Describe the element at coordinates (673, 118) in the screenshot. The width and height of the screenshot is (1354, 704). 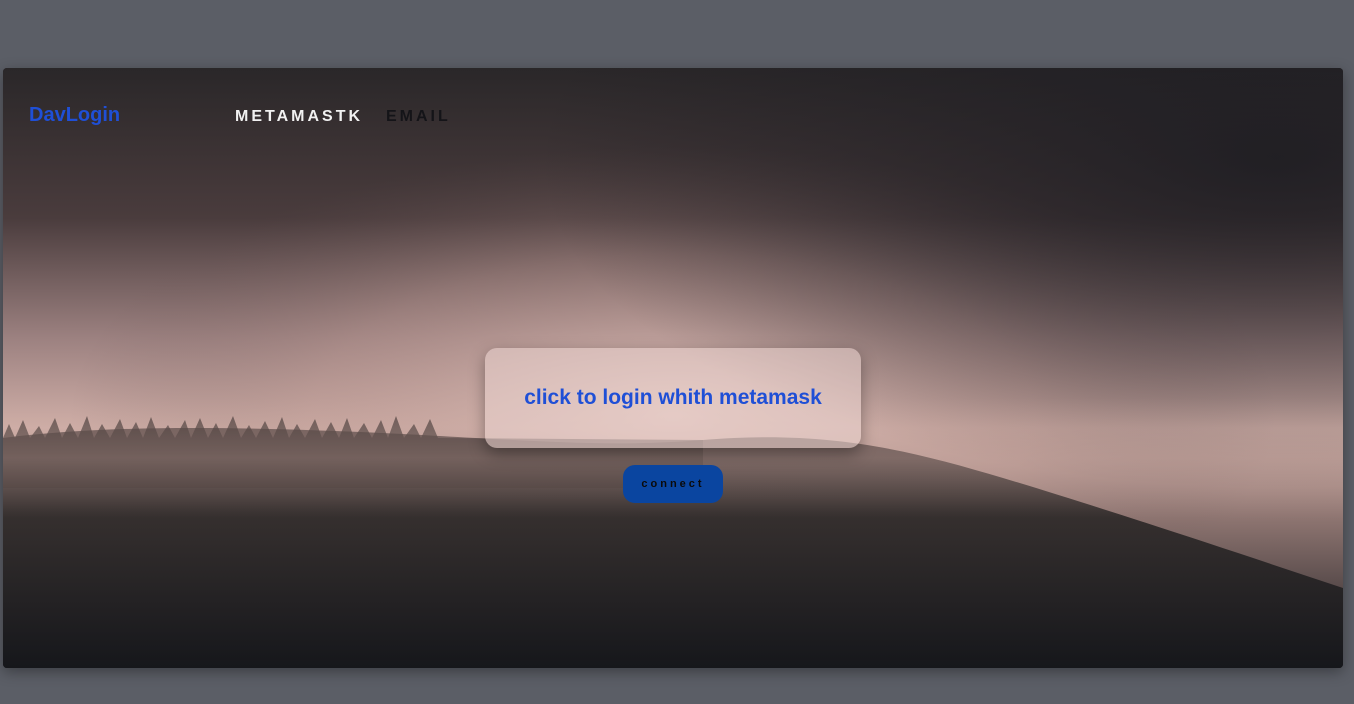
I see `top-navigation: DavLogin METAMASTK EMAIL` at that location.